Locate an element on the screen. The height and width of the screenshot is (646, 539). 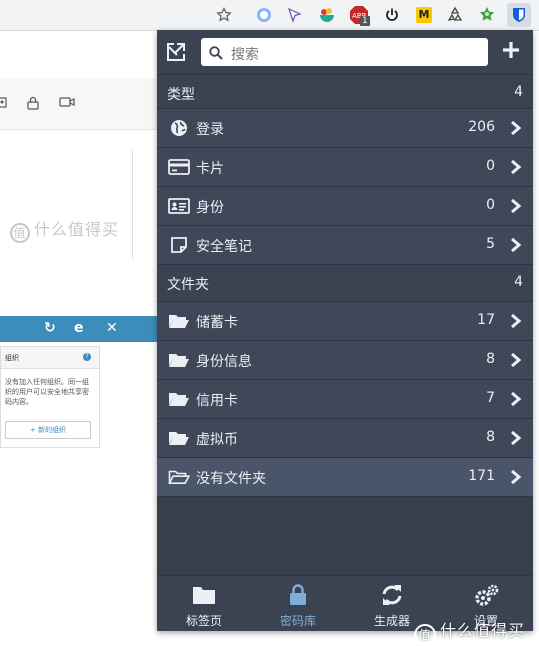
adblock-icon: ABP 1 is located at coordinates (359, 15).